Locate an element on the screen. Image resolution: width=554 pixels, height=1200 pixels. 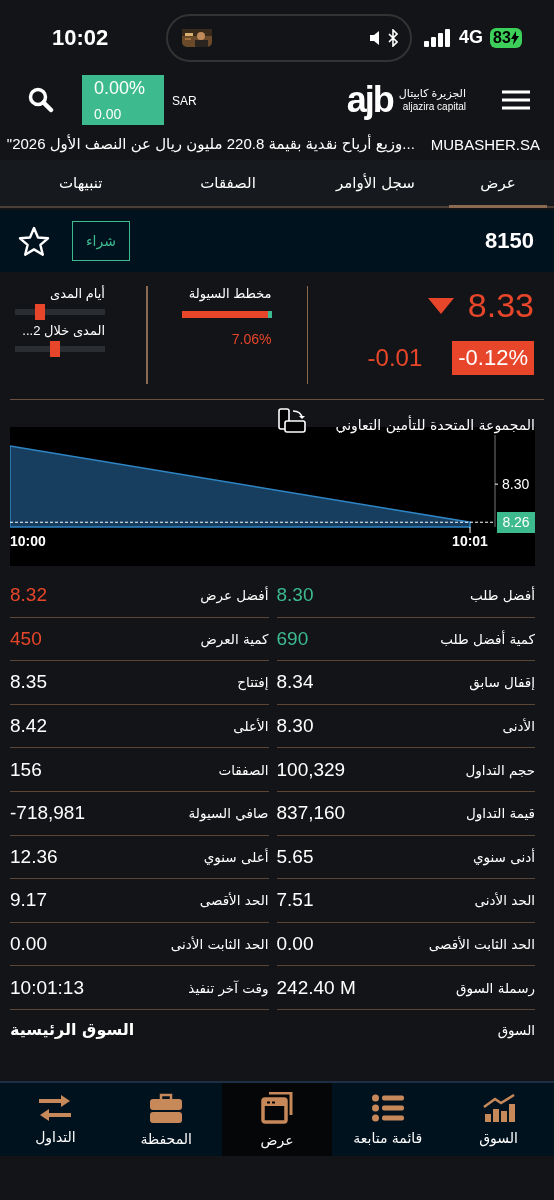
x-tick-label: 10:01 is located at coordinates (470, 541).